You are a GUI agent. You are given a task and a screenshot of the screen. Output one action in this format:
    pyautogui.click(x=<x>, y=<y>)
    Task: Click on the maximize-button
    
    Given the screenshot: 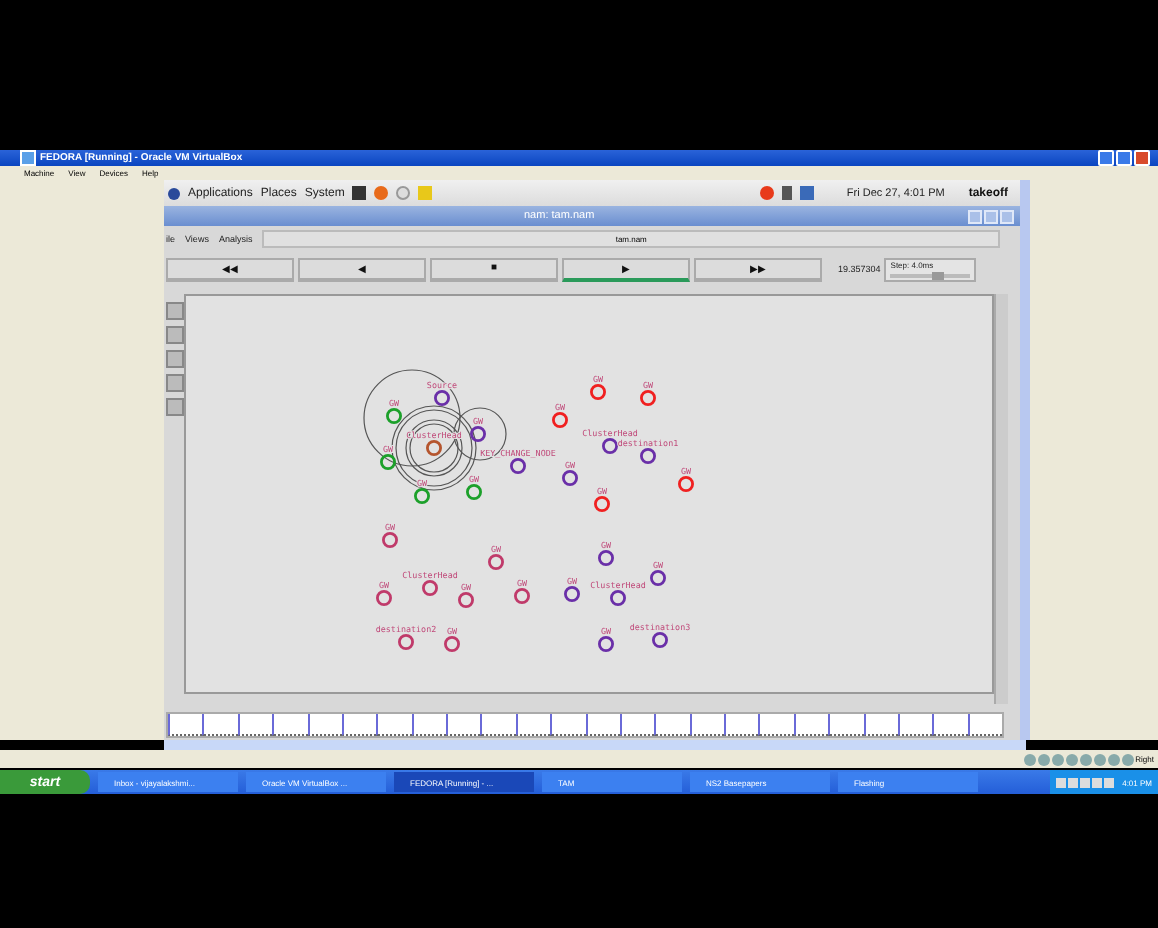 What is the action you would take?
    pyautogui.click(x=991, y=216)
    